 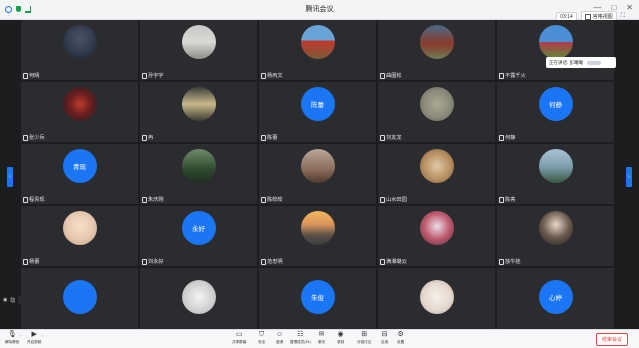 I want to click on chat-button: ✉ 聊天, so click(x=321, y=338).